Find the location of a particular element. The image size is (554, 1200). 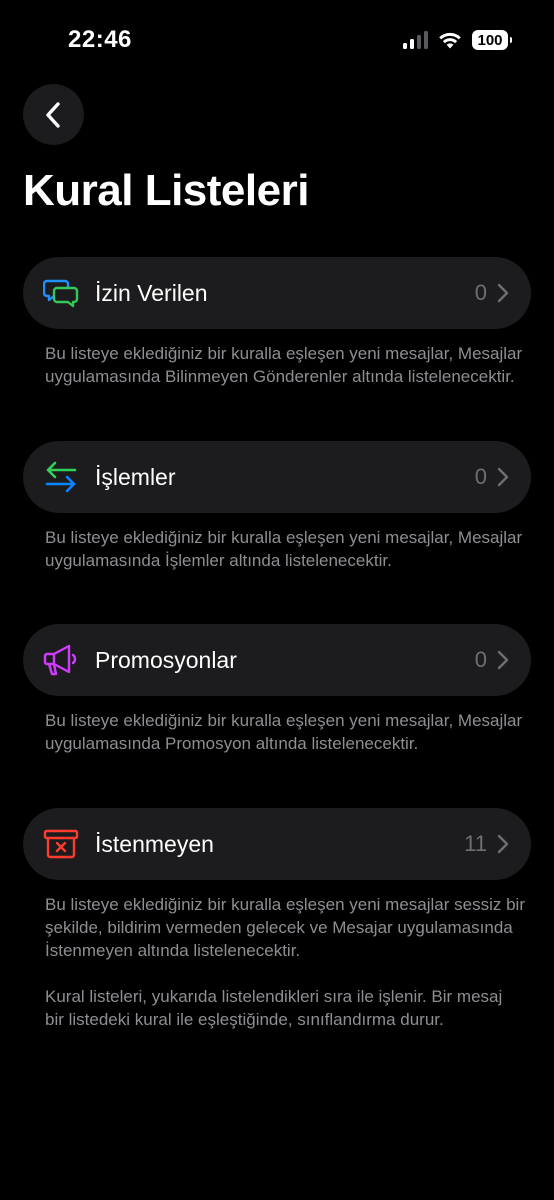

page-title: Kural Listeleri is located at coordinates (166, 190).